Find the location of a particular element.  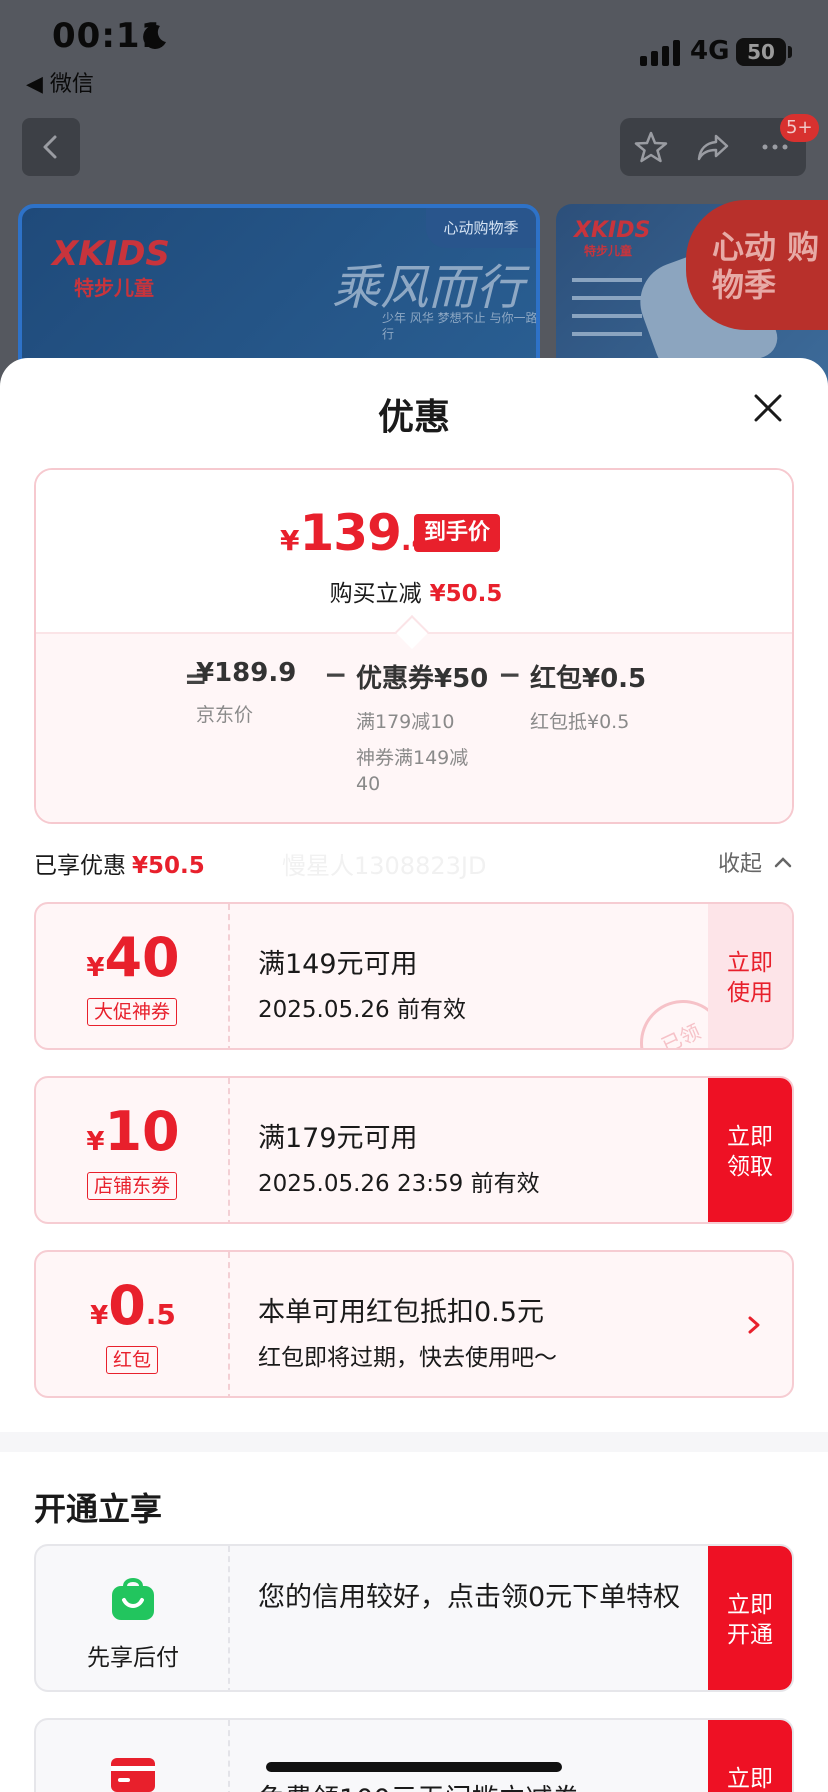

battery-tip is located at coordinates (790, 52).